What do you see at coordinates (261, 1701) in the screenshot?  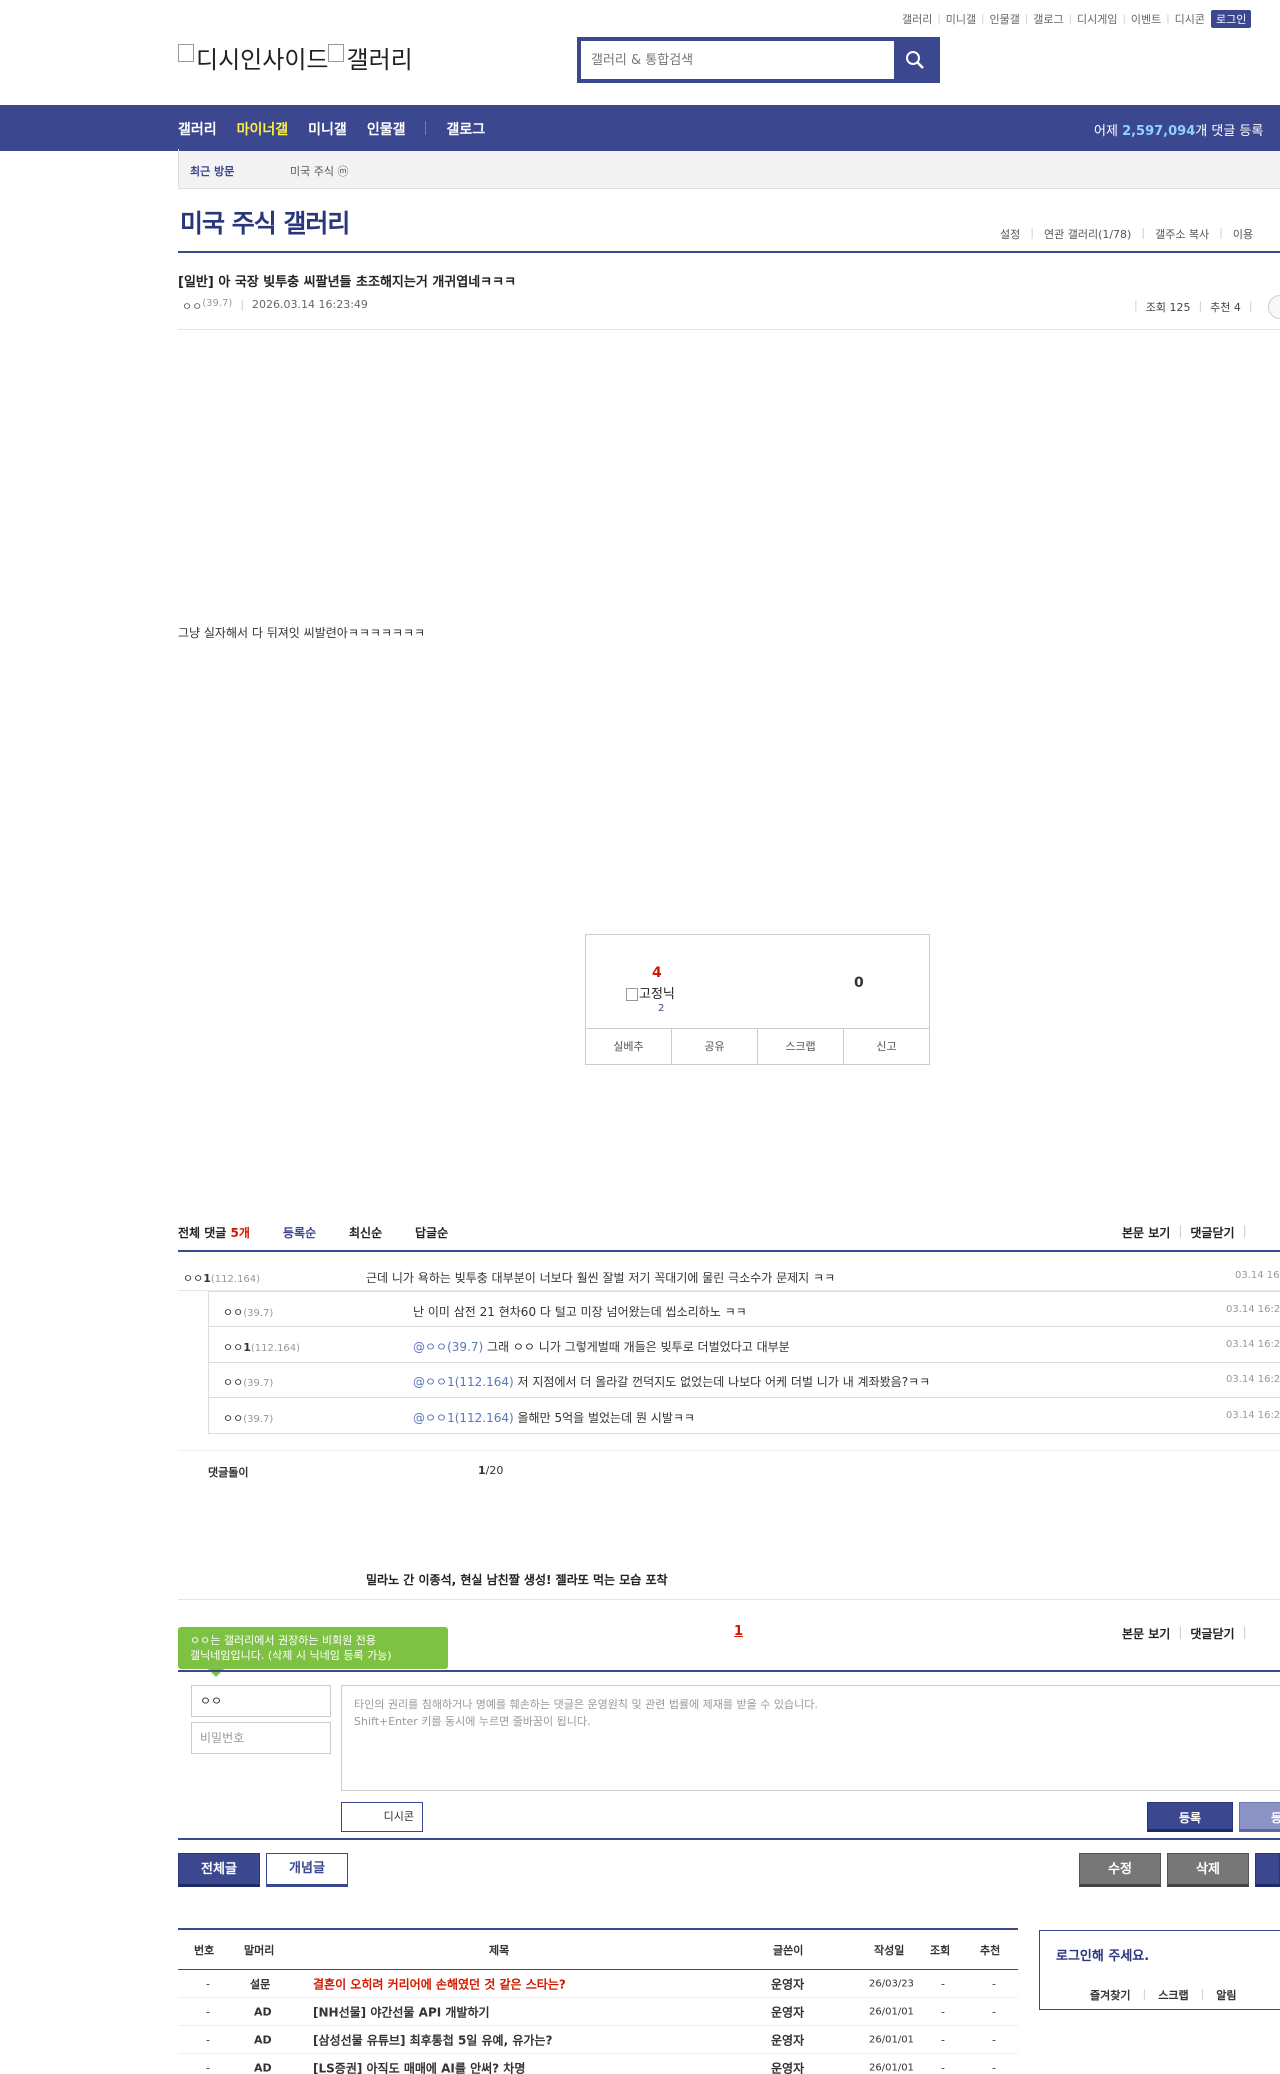 I see `nickname-input: ㅇㅇ` at bounding box center [261, 1701].